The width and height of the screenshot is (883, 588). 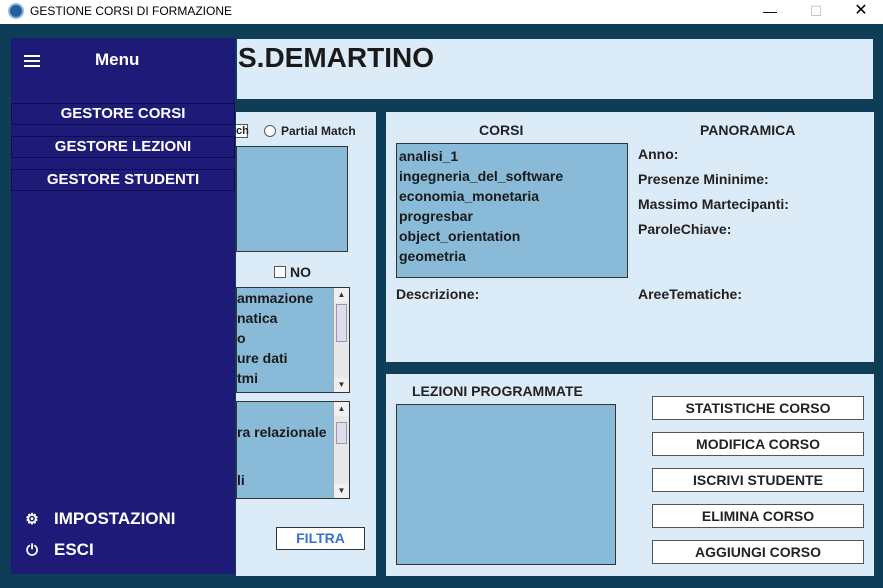 I want to click on menu-title: Menu, so click(x=117, y=59).